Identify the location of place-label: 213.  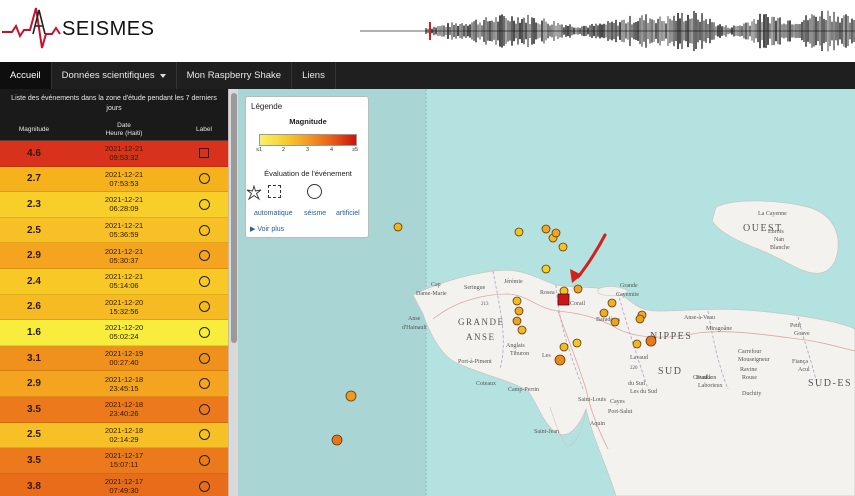
(485, 304).